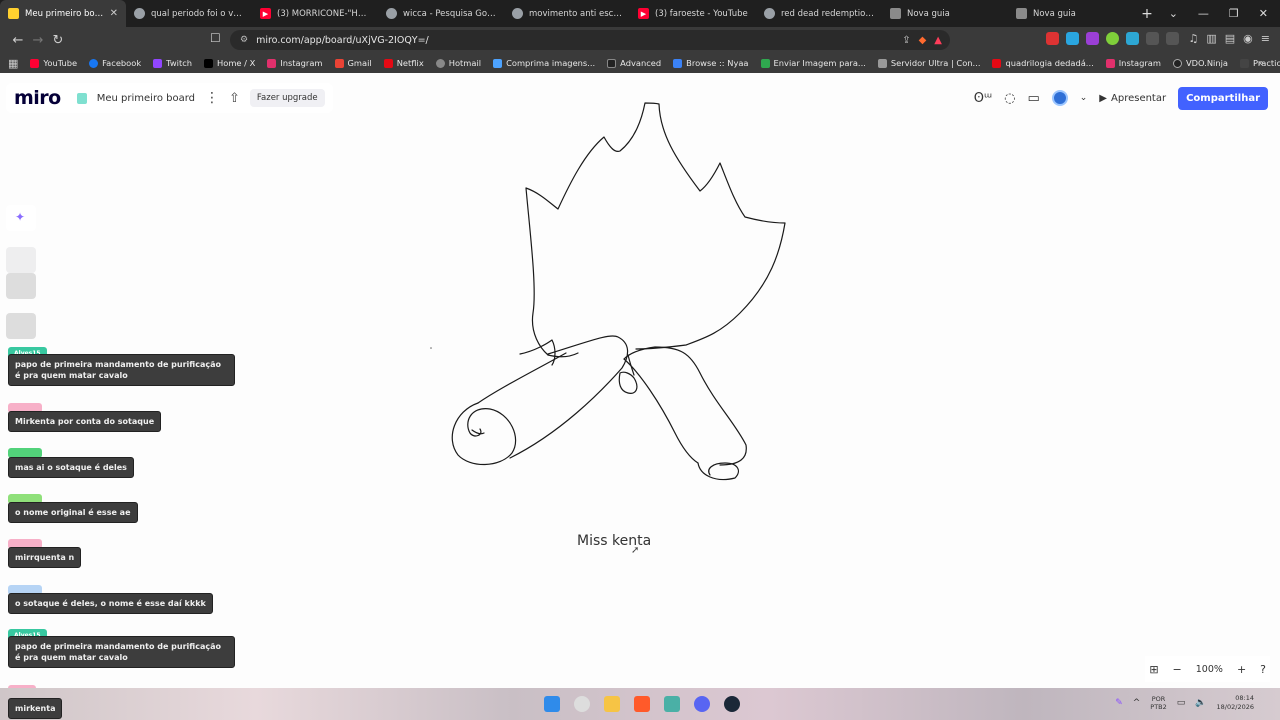 This screenshot has width=1280, height=720. Describe the element at coordinates (582, 704) in the screenshot. I see `search-icon` at that location.